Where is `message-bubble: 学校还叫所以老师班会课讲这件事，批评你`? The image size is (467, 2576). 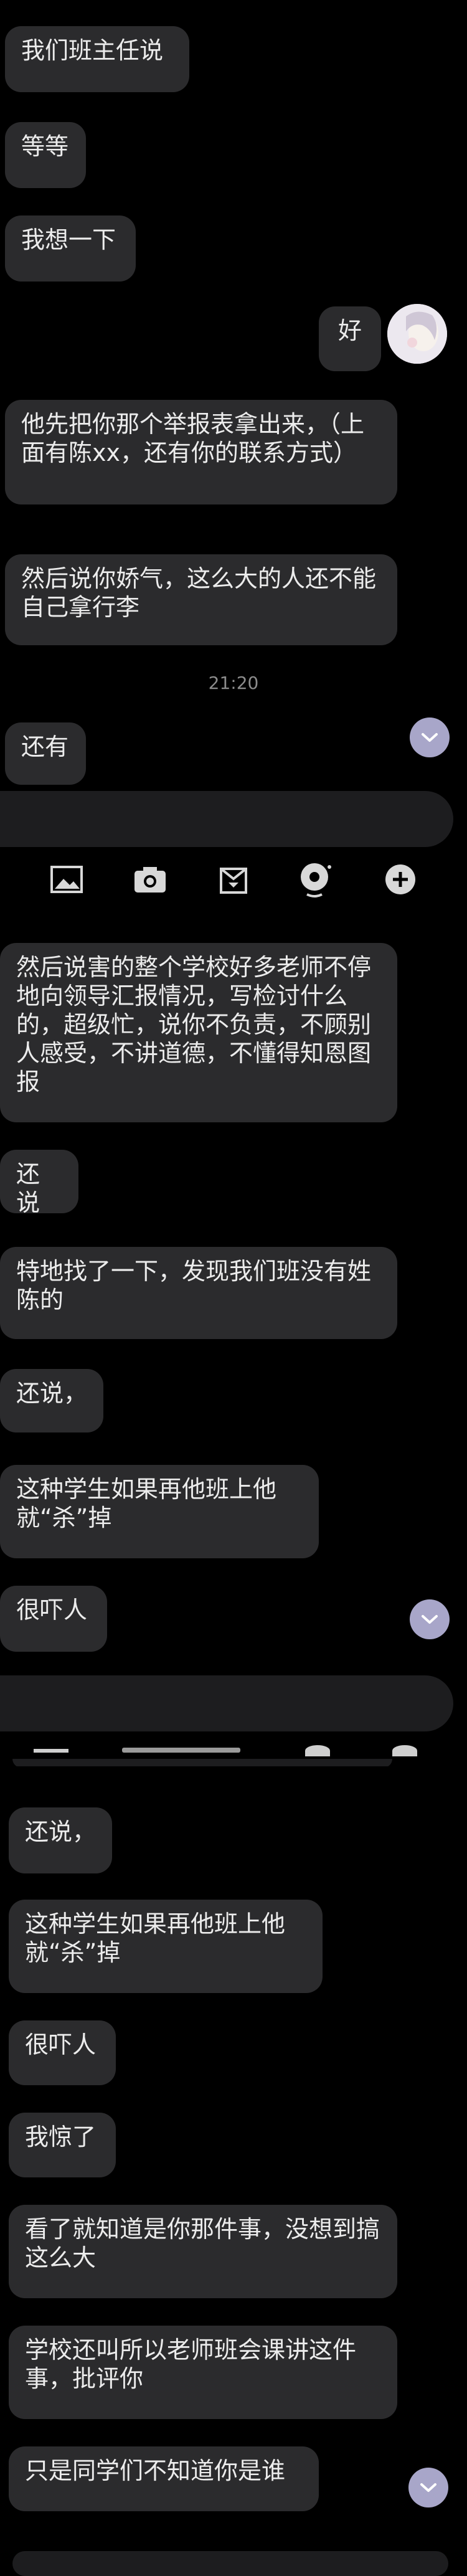 message-bubble: 学校还叫所以老师班会课讲这件事，批评你 is located at coordinates (203, 2373).